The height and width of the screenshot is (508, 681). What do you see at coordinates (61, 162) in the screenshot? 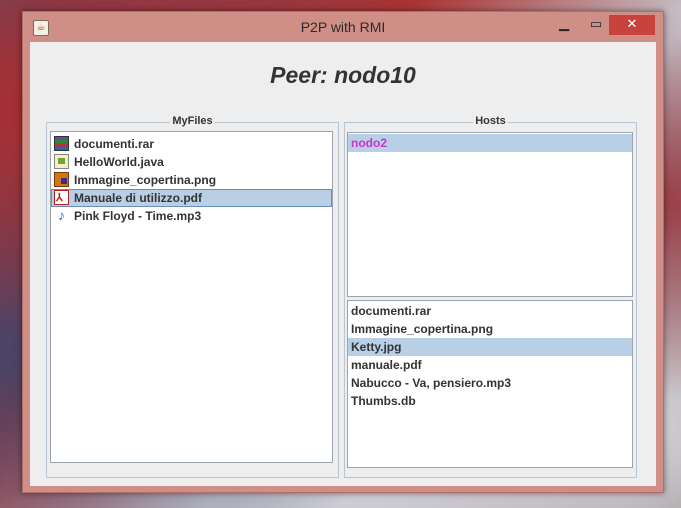
I see `java-file-icon` at bounding box center [61, 162].